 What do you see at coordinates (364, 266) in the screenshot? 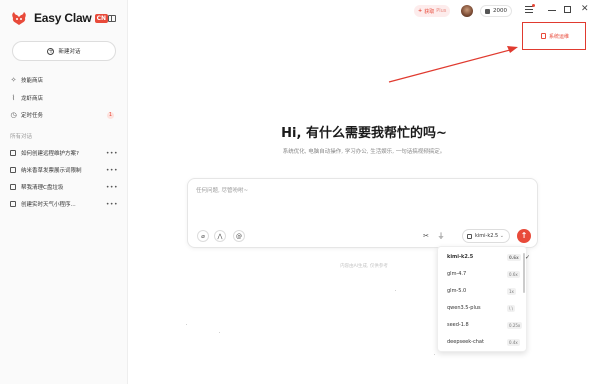
I see `ai-disclaimer: 内容由AI生成, 仅供参考` at bounding box center [364, 266].